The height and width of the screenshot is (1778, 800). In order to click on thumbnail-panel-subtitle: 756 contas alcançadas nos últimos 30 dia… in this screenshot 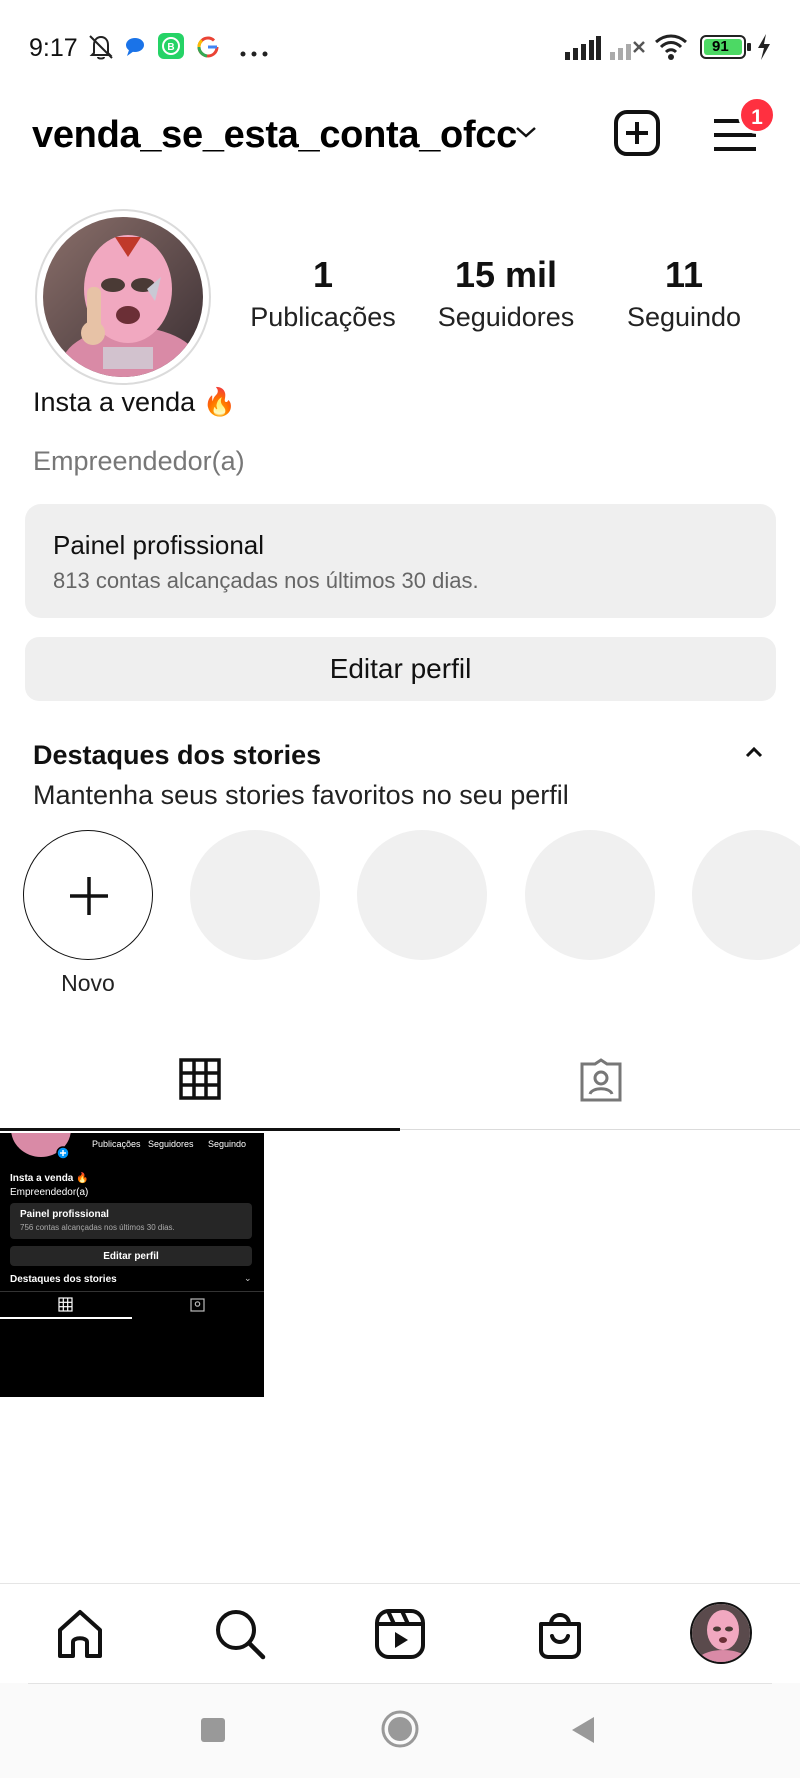, I will do `click(97, 1227)`.